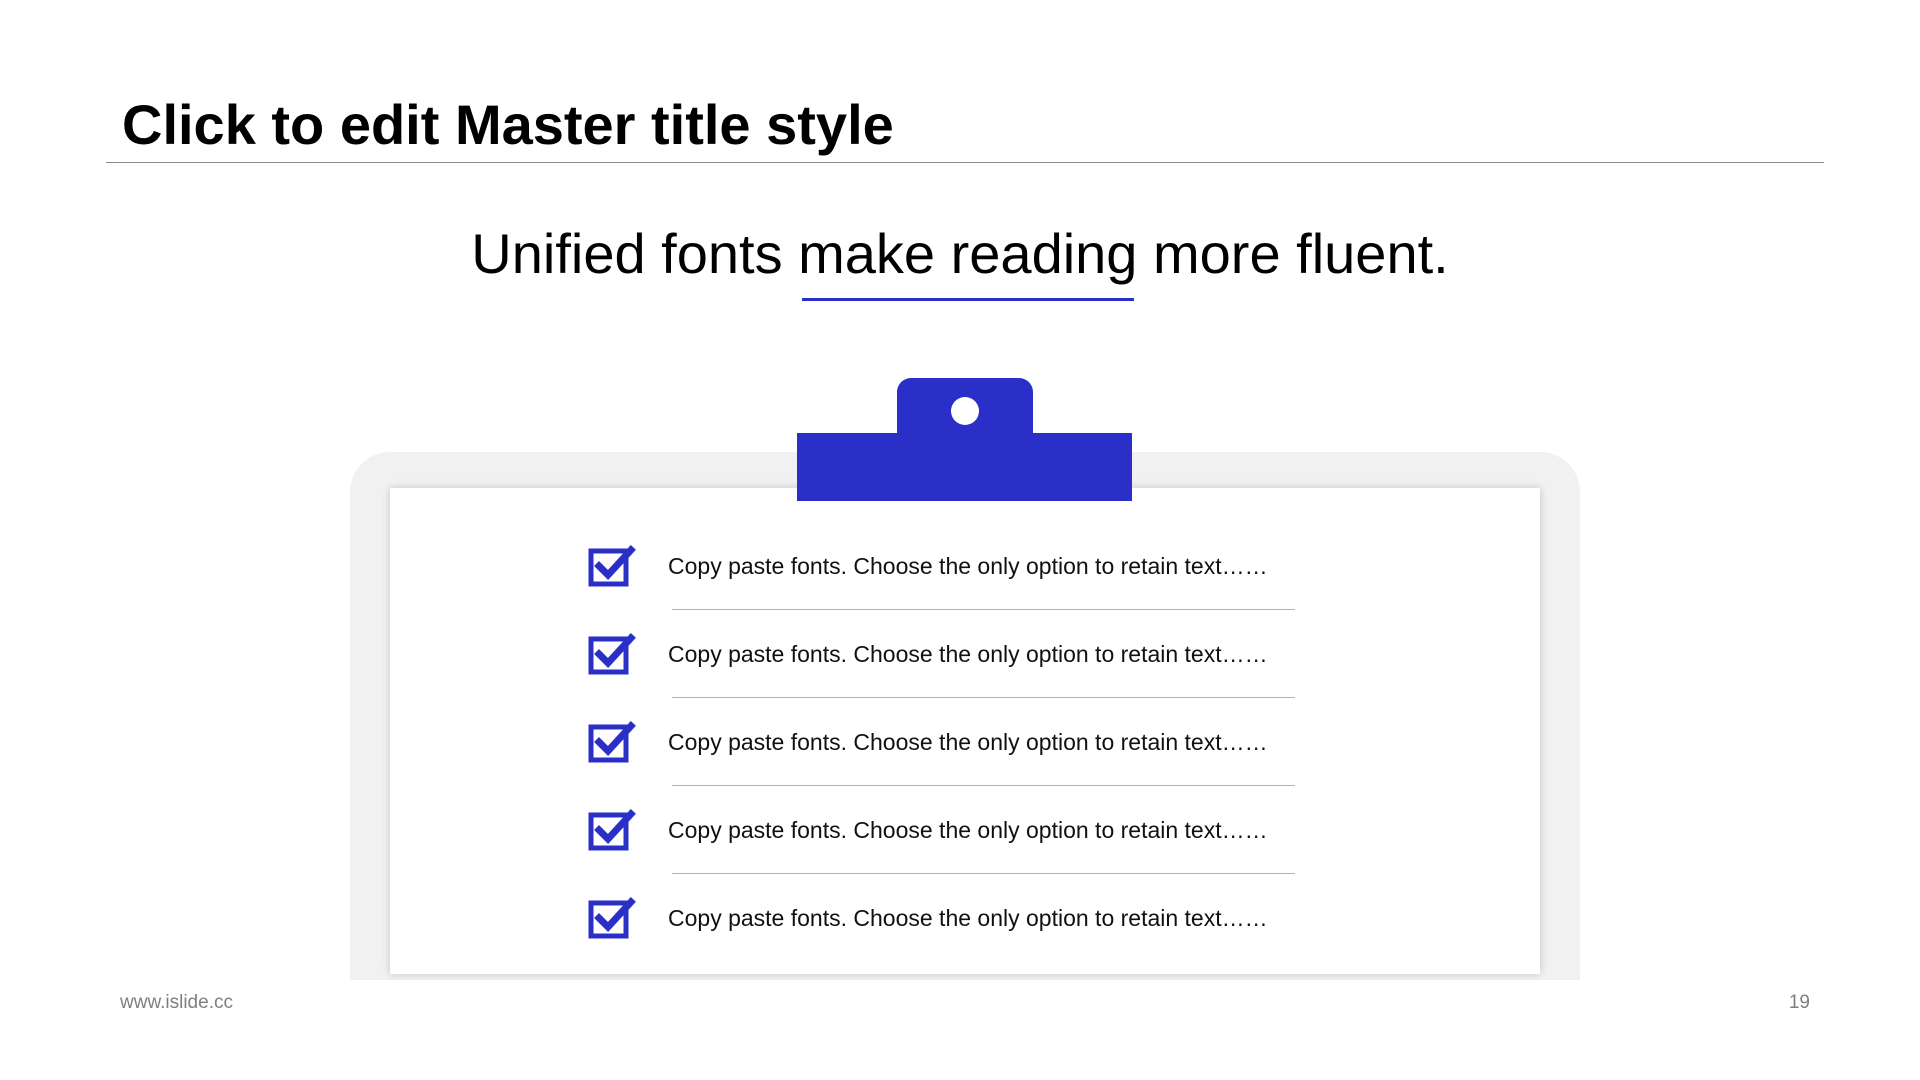  I want to click on slide-subtitle: Unified fonts make reading more fluent., so click(960, 254).